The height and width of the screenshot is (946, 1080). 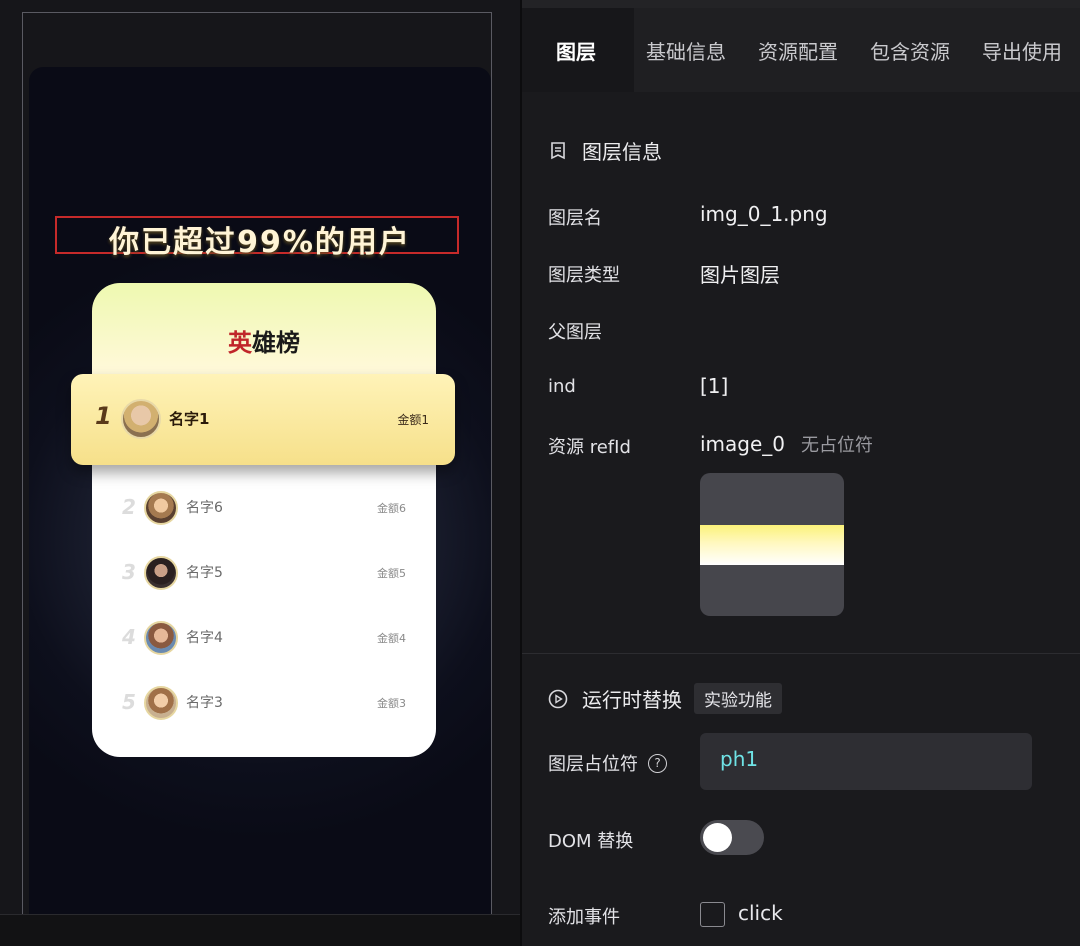 I want to click on rank-amount: 金额6, so click(x=391, y=508).